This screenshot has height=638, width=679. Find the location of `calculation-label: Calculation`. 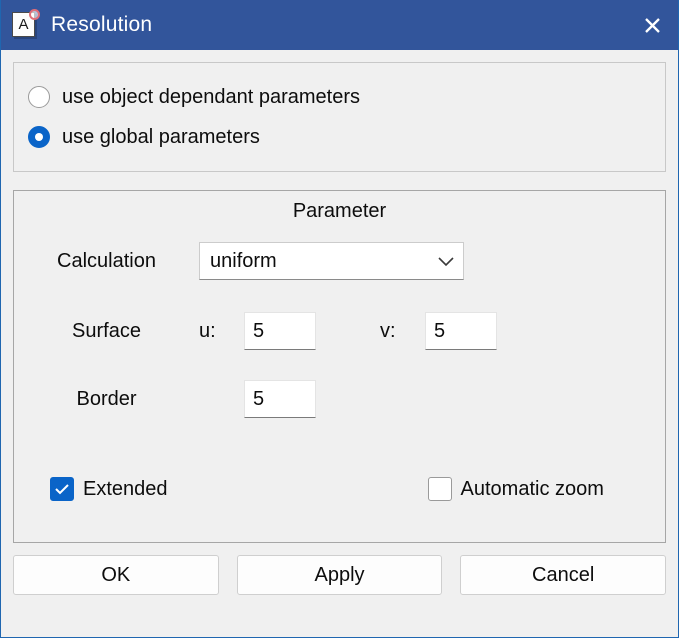

calculation-label: Calculation is located at coordinates (106, 260).